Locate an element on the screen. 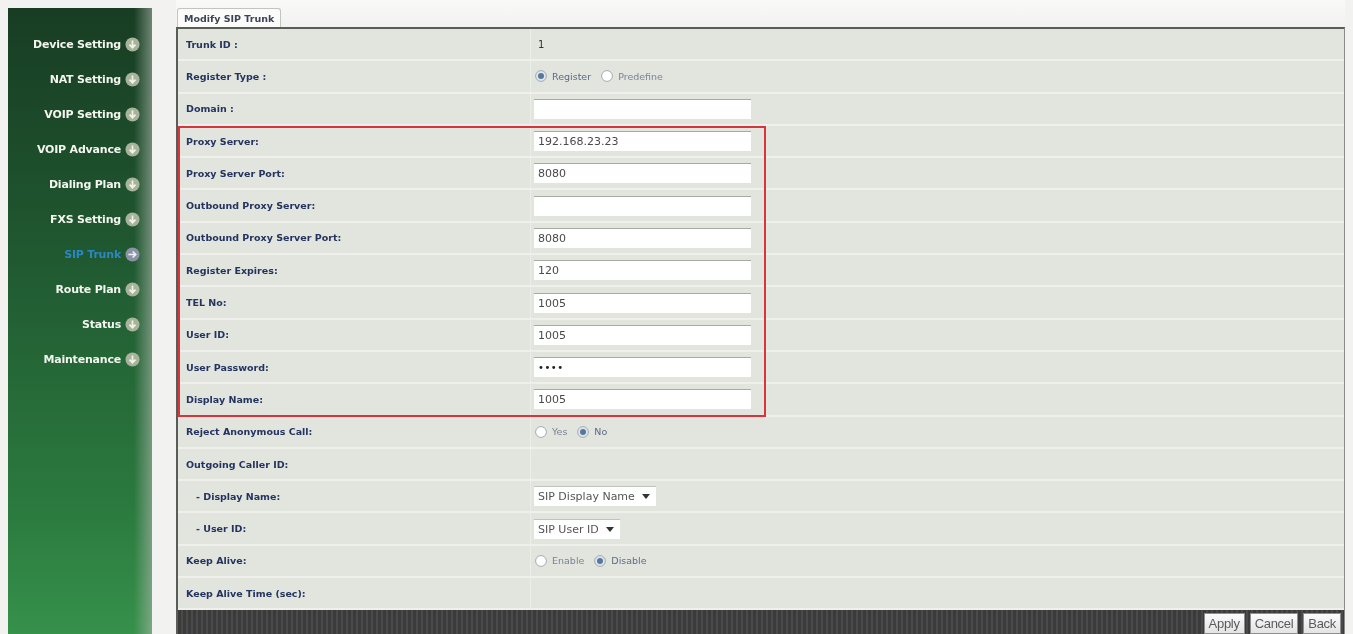  field-label: Trunk ID : is located at coordinates (212, 44).